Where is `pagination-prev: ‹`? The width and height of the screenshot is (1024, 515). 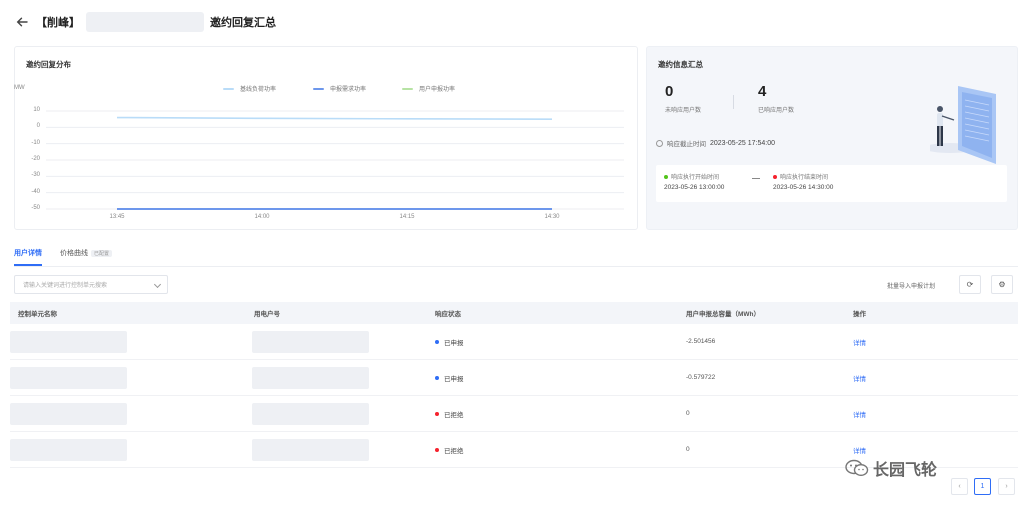
pagination-prev: ‹ is located at coordinates (959, 486).